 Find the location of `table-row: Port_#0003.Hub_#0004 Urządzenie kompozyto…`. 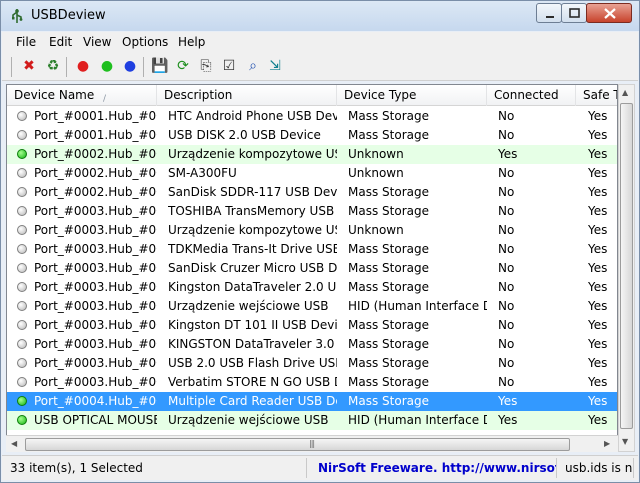

table-row: Port_#0003.Hub_#0004 Urządzenie kompozyto… is located at coordinates (312, 230).